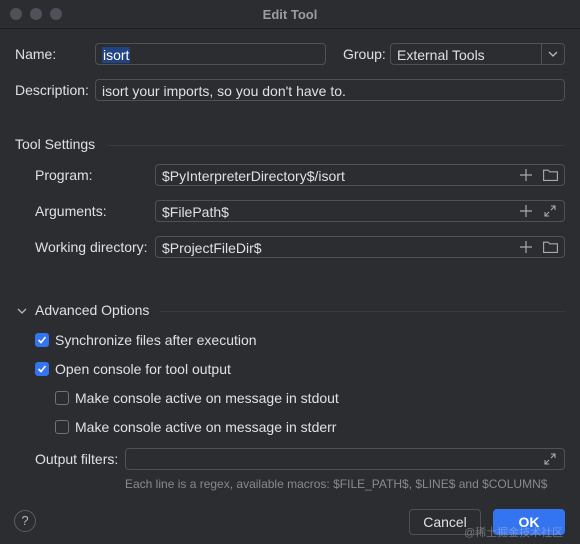 The width and height of the screenshot is (580, 544). Describe the element at coordinates (212, 248) in the screenshot. I see `working-directory-value: $ProjectFileDir$` at that location.